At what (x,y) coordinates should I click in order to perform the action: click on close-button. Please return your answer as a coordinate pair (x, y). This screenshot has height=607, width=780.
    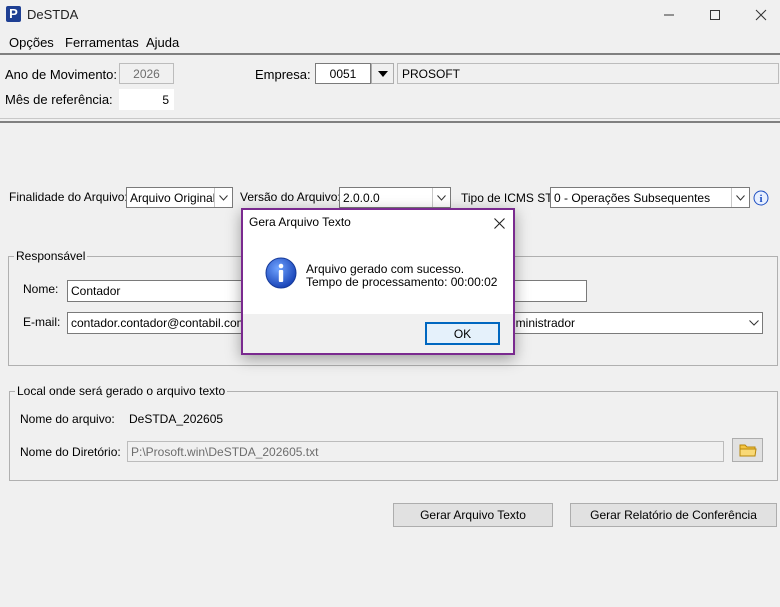
    Looking at the image, I should click on (759, 15).